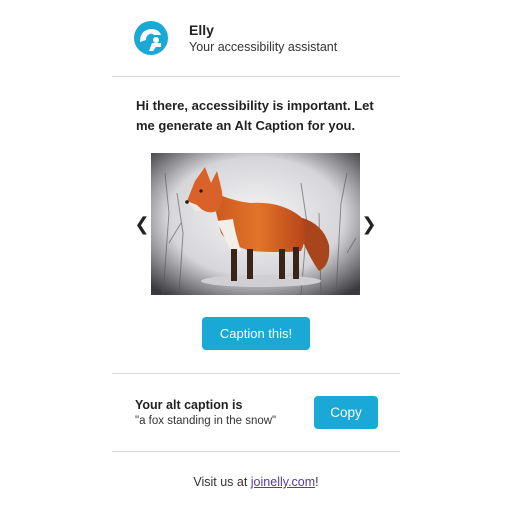  I want to click on result-divider, so click(256, 373).